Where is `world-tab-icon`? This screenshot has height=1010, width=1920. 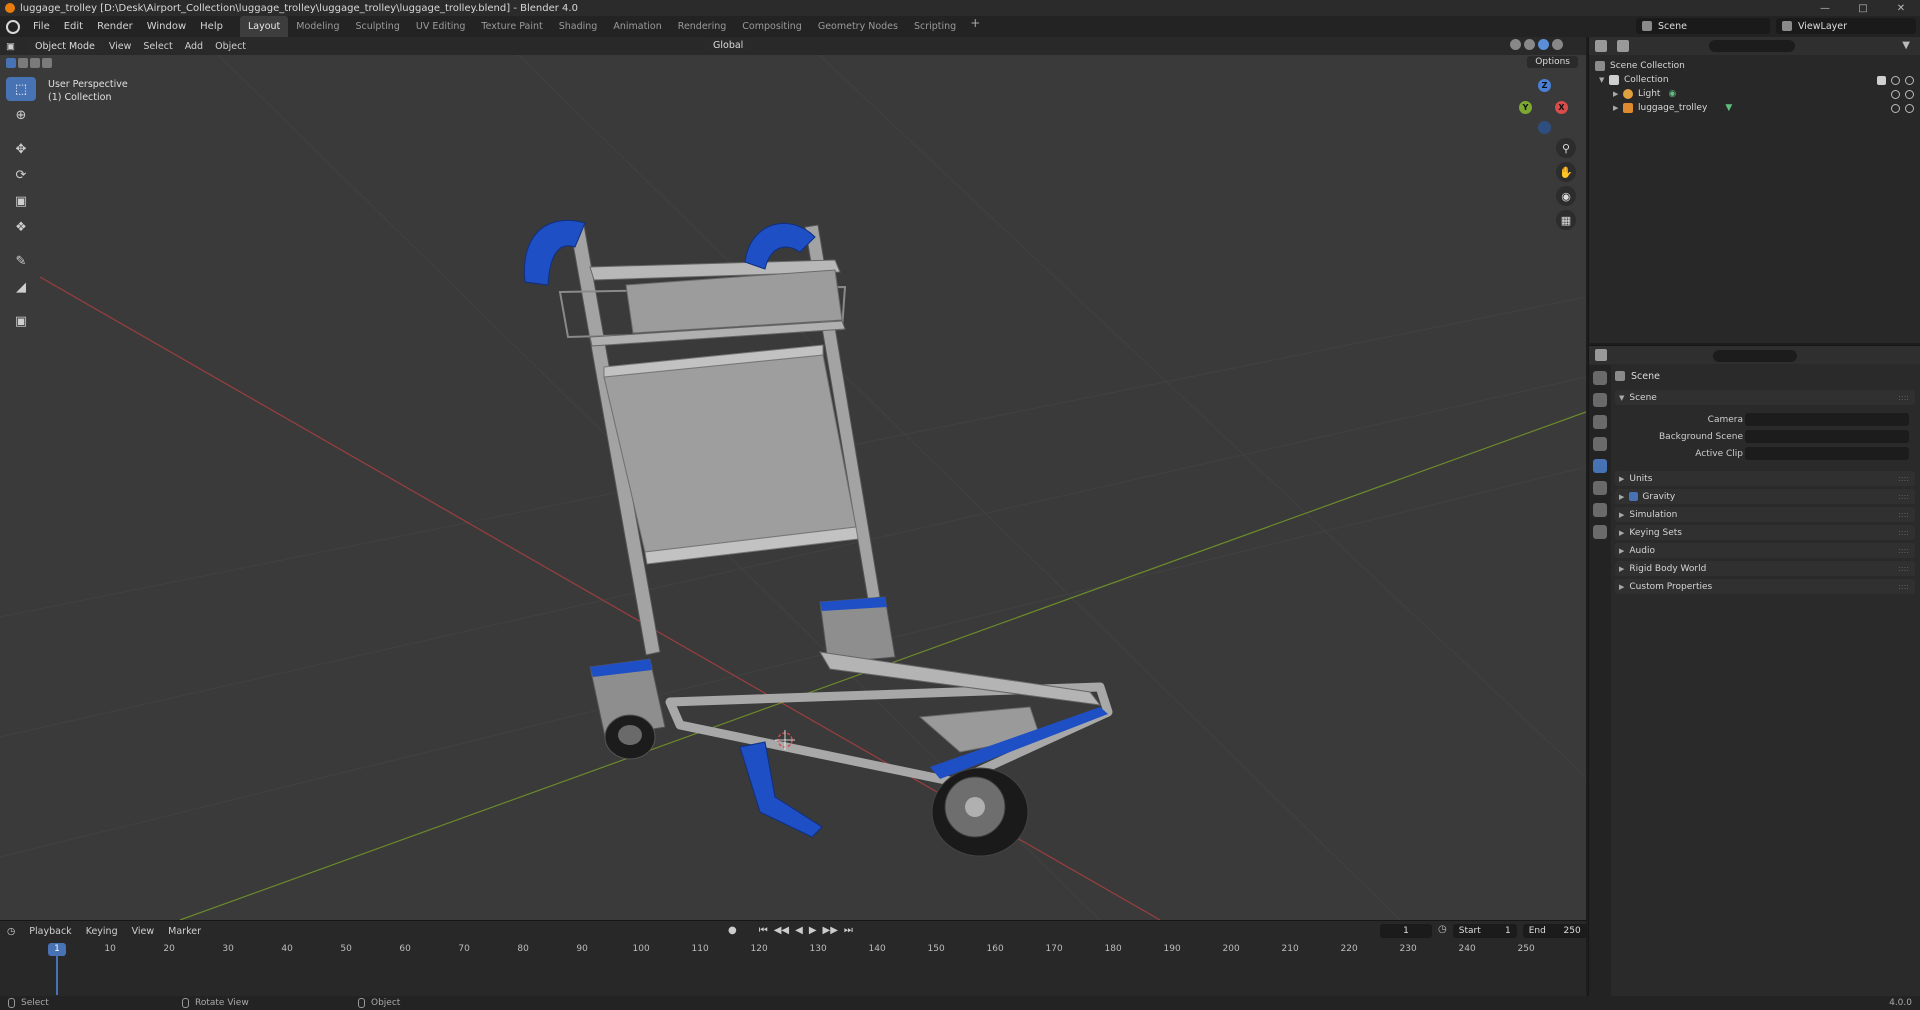 world-tab-icon is located at coordinates (1600, 488).